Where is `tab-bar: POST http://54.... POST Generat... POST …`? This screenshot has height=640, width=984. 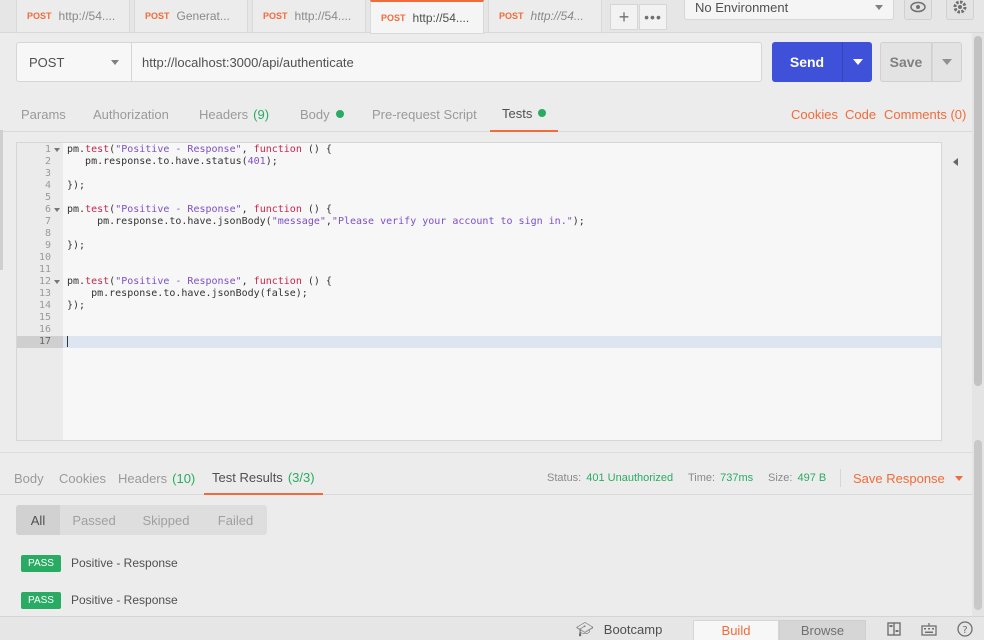
tab-bar: POST http://54.... POST Generat... POST … is located at coordinates (492, 17).